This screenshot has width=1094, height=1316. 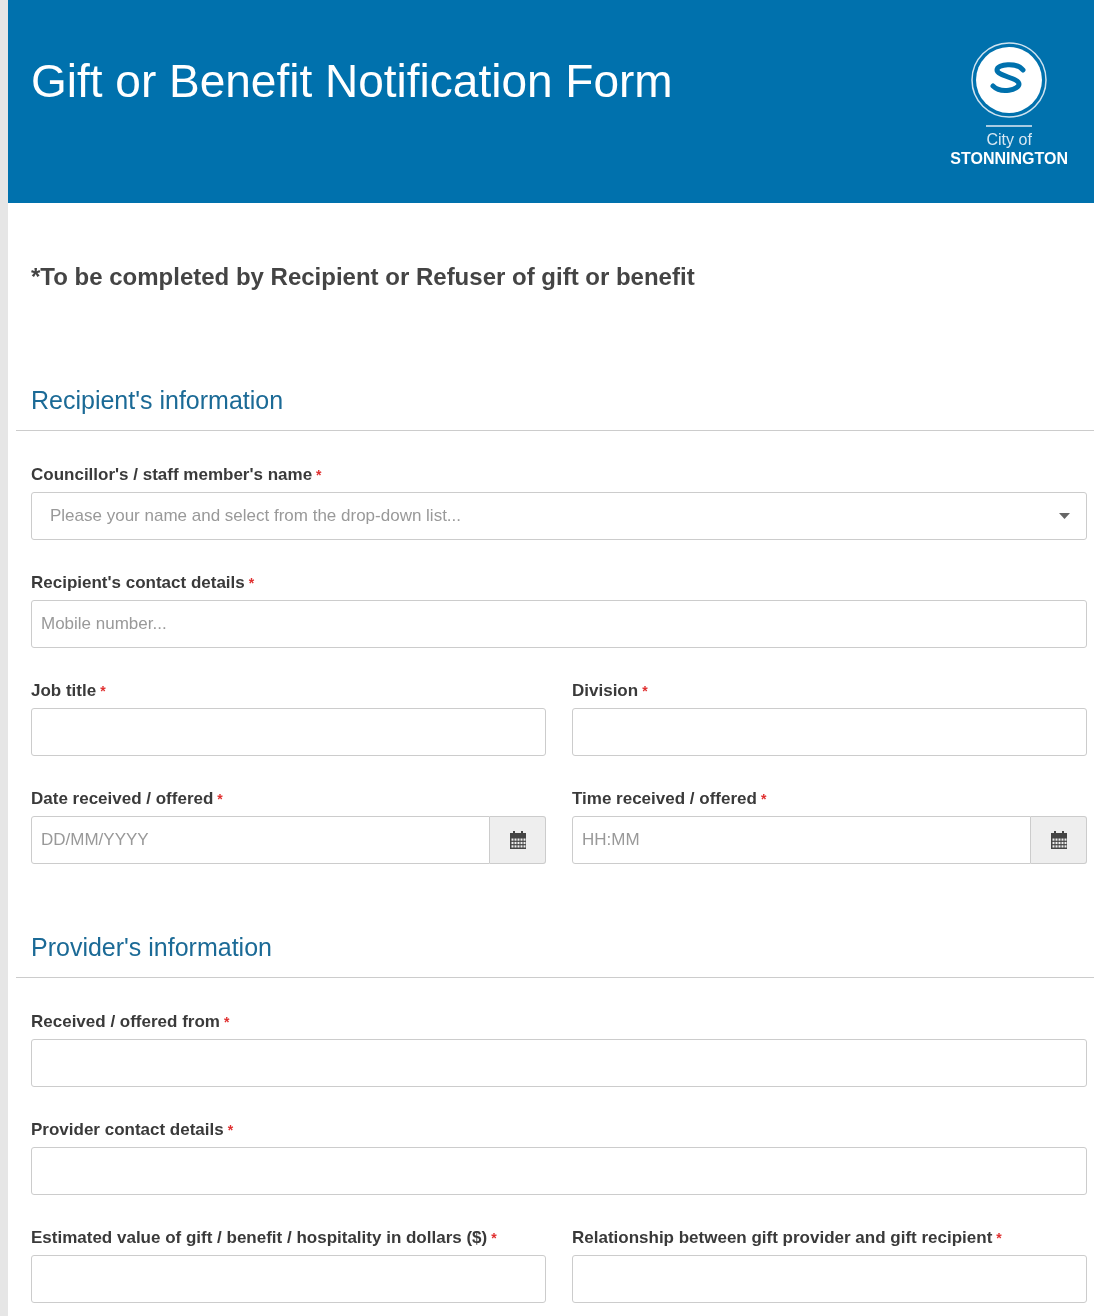 I want to click on field-label: Time received / offered, so click(x=664, y=798).